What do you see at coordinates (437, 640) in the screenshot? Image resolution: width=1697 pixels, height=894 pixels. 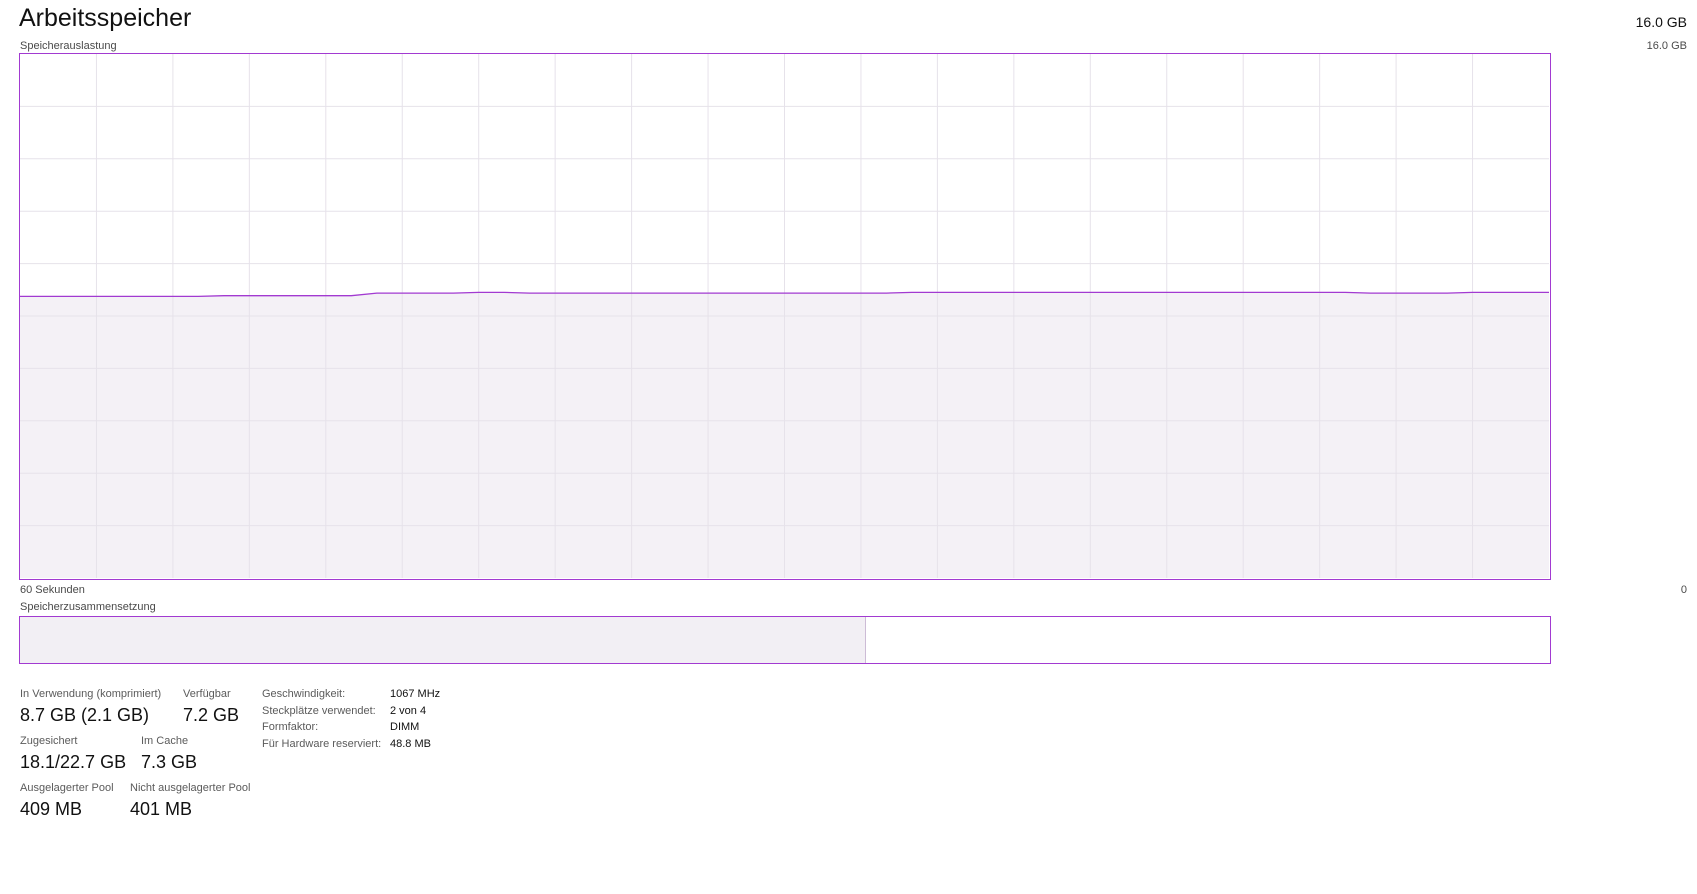 I see `composition-segment-in-use` at bounding box center [437, 640].